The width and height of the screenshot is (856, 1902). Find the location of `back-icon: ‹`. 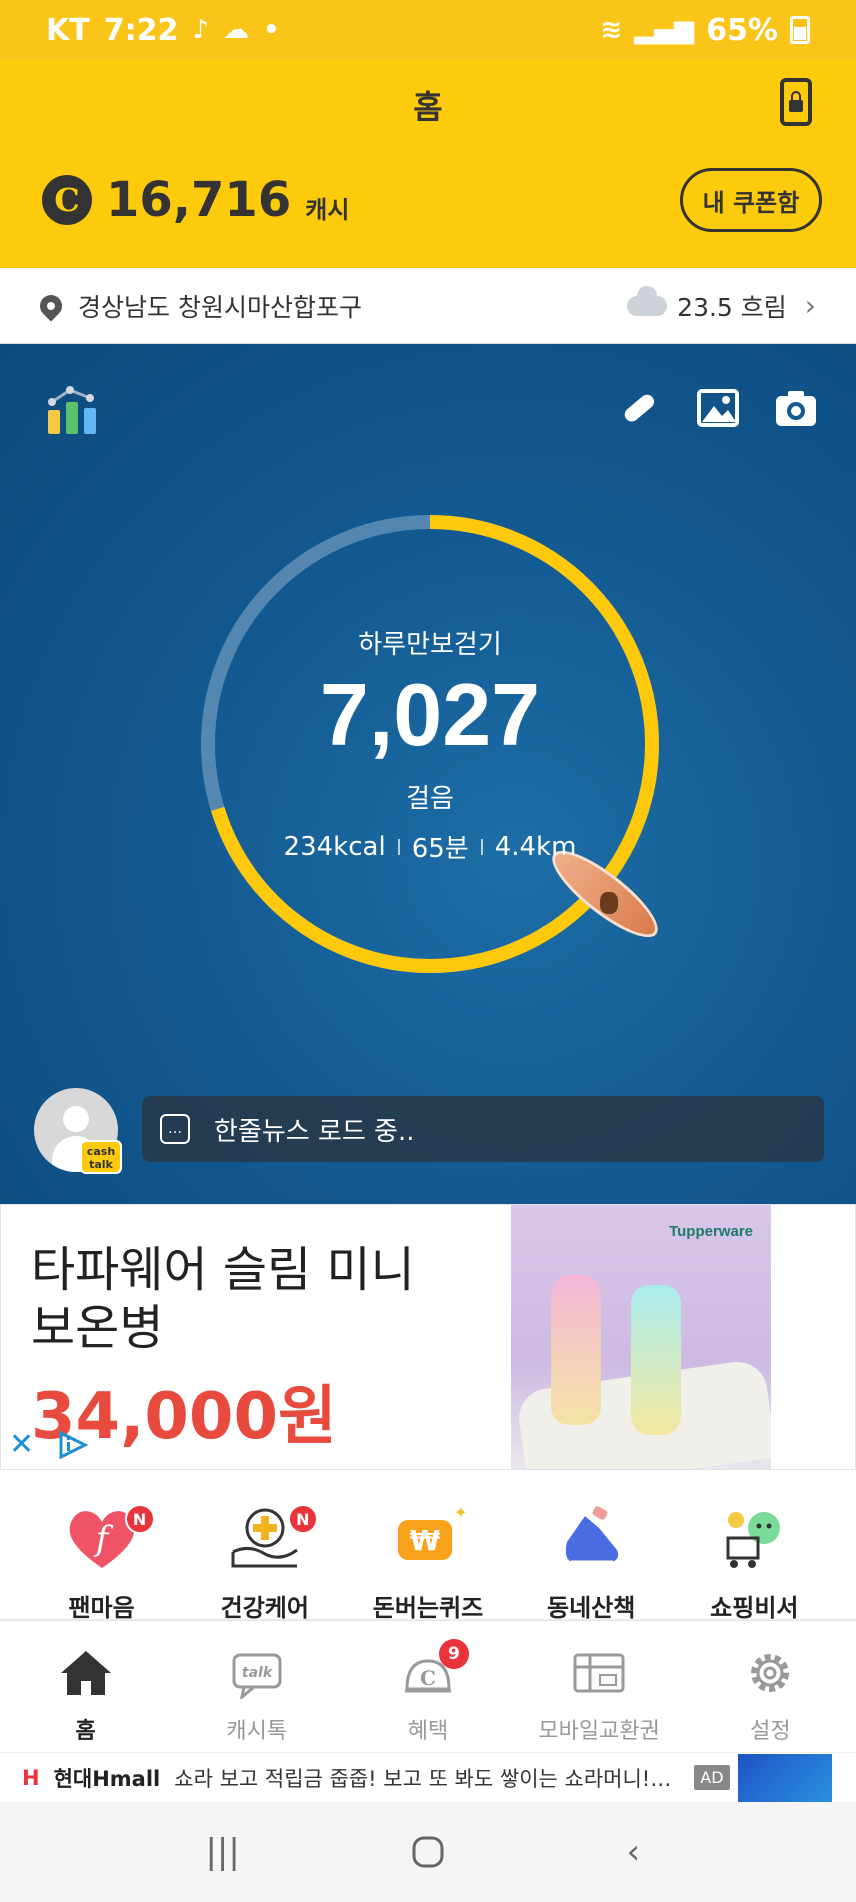

back-icon: ‹ is located at coordinates (633, 1852).